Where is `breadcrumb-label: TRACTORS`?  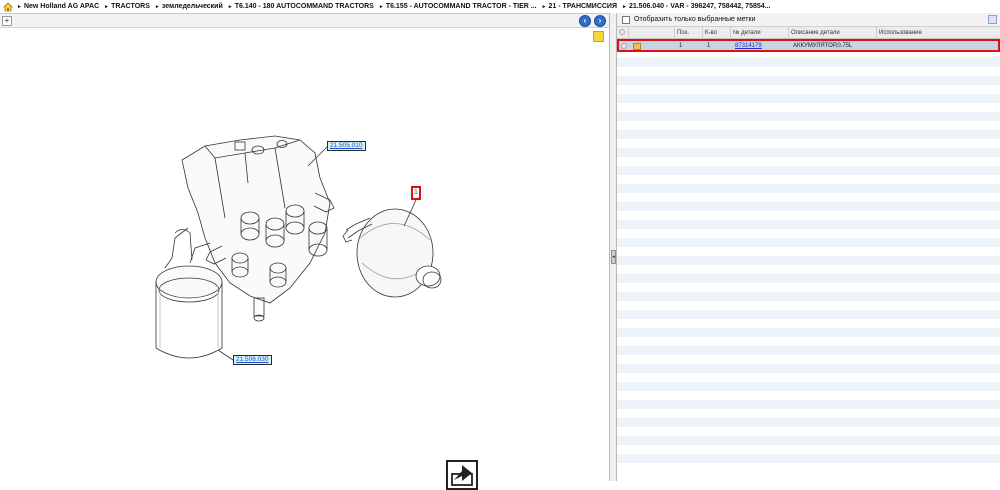 breadcrumb-label: TRACTORS is located at coordinates (130, 6).